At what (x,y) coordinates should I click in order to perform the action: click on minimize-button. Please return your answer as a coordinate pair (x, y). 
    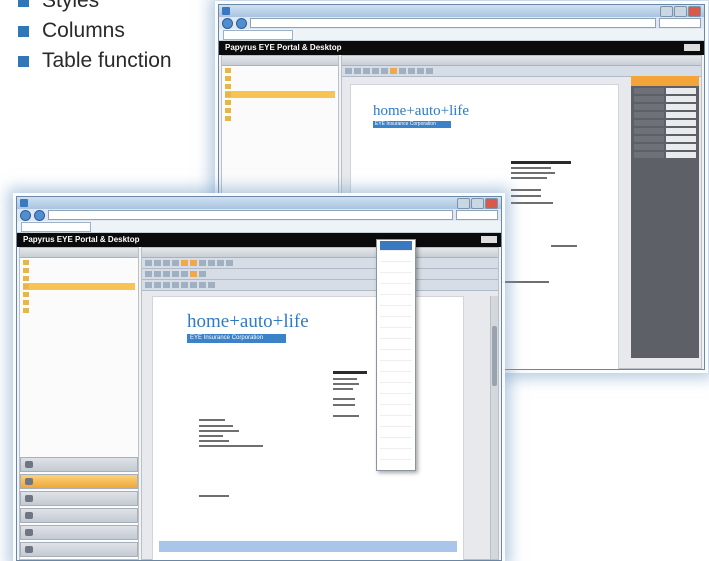
    Looking at the image, I should click on (463, 203).